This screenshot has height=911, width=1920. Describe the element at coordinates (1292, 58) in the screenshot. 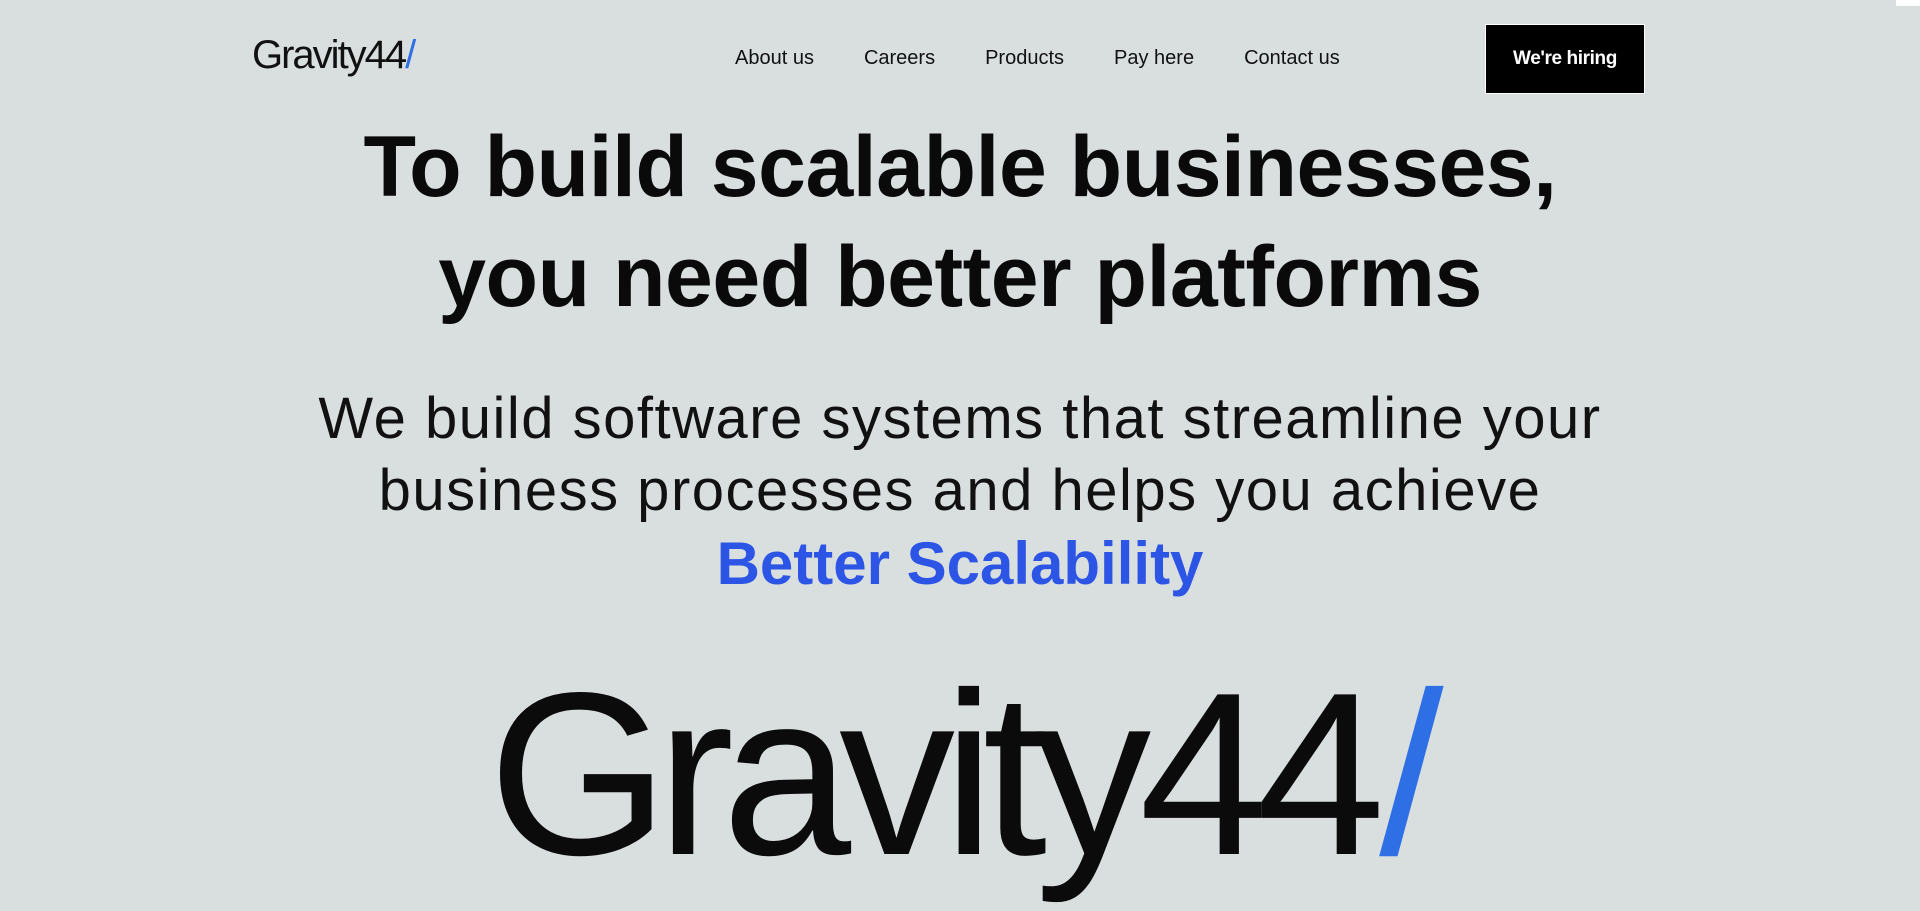

I see `nav-link-contact-us: Contact us` at that location.